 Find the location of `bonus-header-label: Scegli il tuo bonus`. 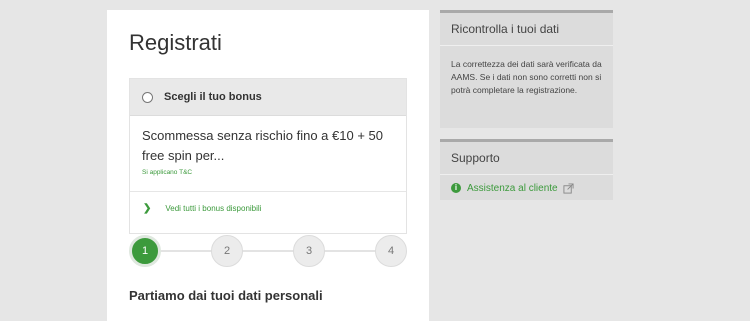

bonus-header-label: Scegli il tuo bonus is located at coordinates (213, 97).